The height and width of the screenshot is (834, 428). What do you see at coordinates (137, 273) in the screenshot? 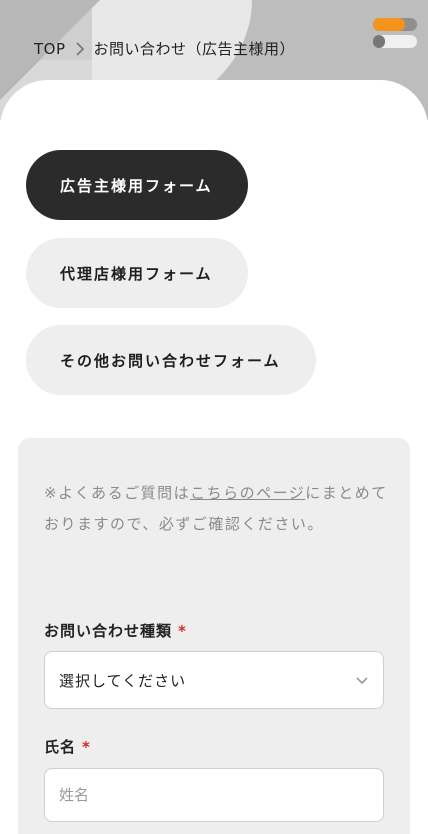
I see `tab-agency-form: 代理店様用フォーム` at bounding box center [137, 273].